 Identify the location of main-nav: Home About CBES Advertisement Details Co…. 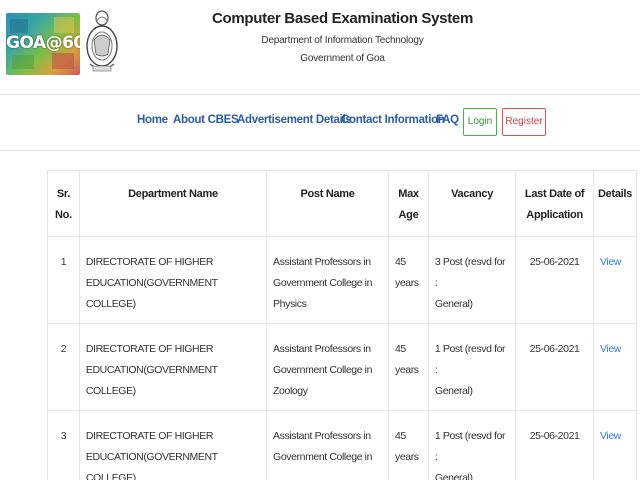
(320, 121).